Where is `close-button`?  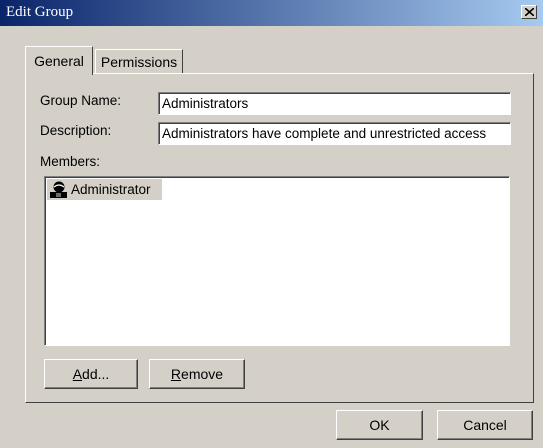 close-button is located at coordinates (529, 12).